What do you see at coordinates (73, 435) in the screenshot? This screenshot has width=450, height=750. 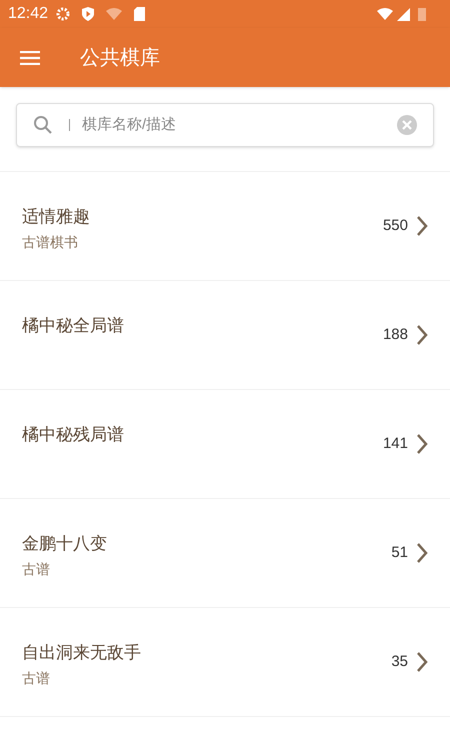 I see `library-title: 橘中秘残局谱` at bounding box center [73, 435].